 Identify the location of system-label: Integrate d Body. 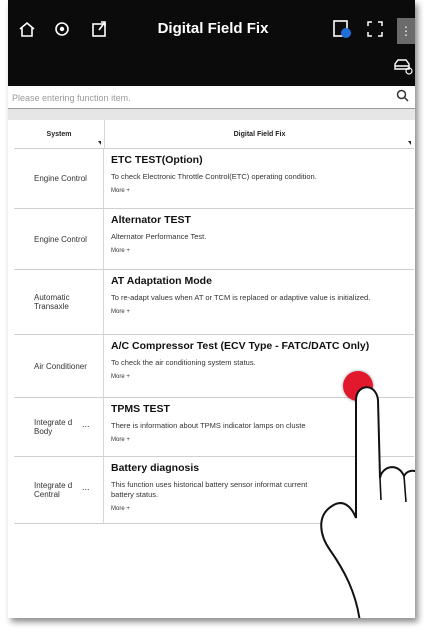
(53, 427).